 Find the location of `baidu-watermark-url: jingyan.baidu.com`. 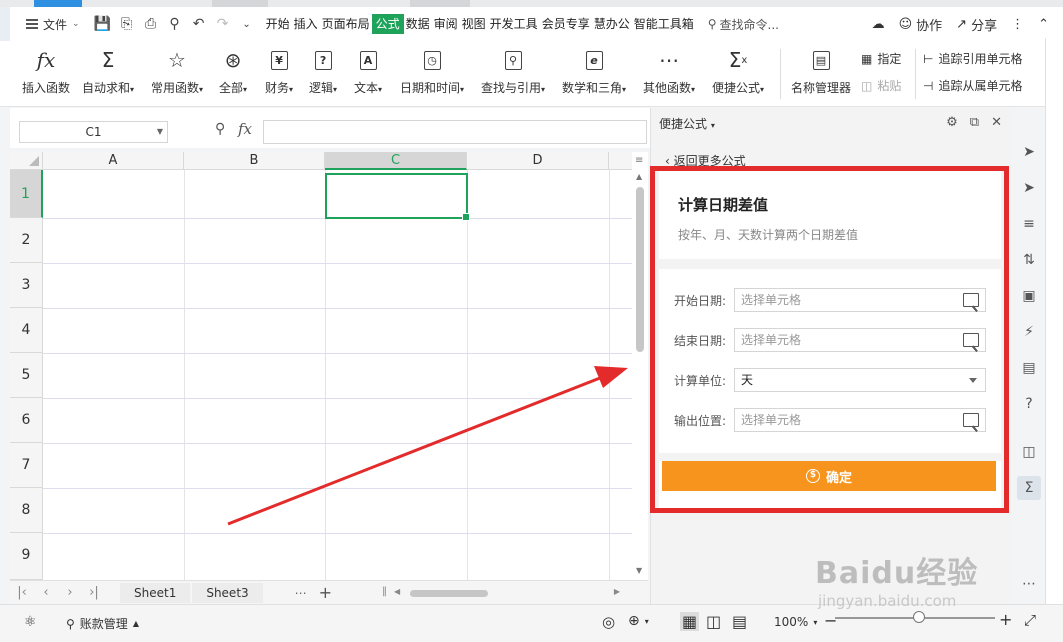

baidu-watermark-url: jingyan.baidu.com is located at coordinates (887, 601).